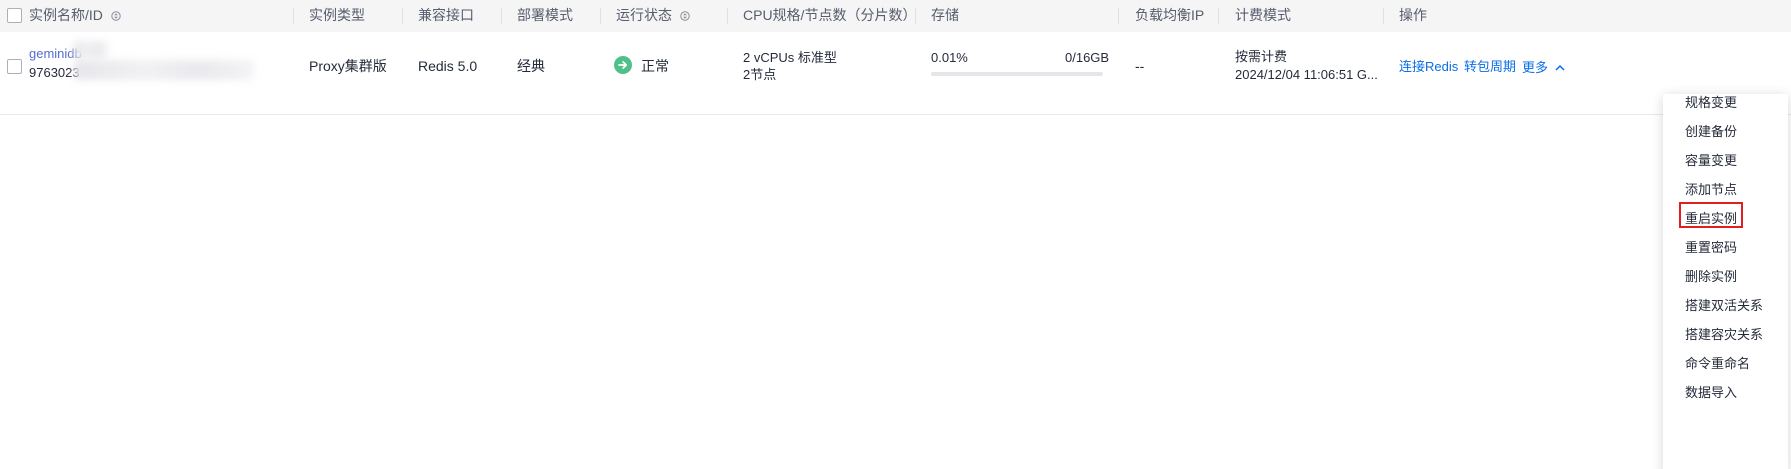 Image resolution: width=1791 pixels, height=469 pixels. Describe the element at coordinates (545, 15) in the screenshot. I see `header-deploy: 部署模式` at that location.